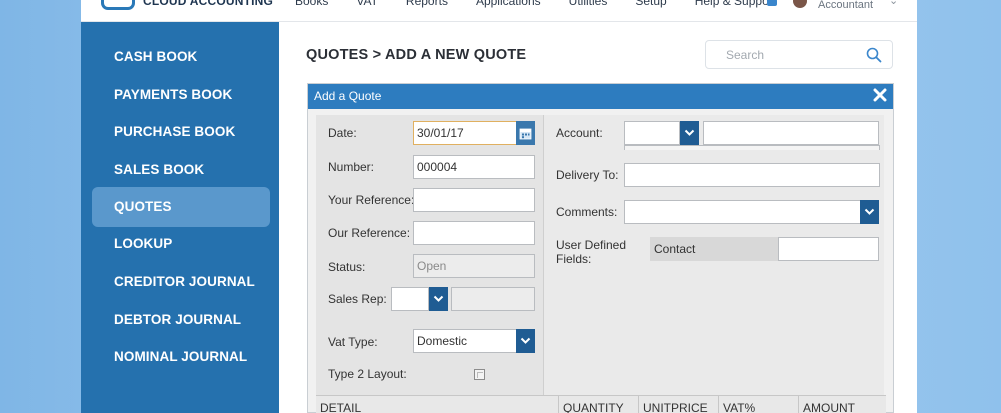  What do you see at coordinates (650, 4) in the screenshot?
I see `menu-item-setup: Setup` at bounding box center [650, 4].